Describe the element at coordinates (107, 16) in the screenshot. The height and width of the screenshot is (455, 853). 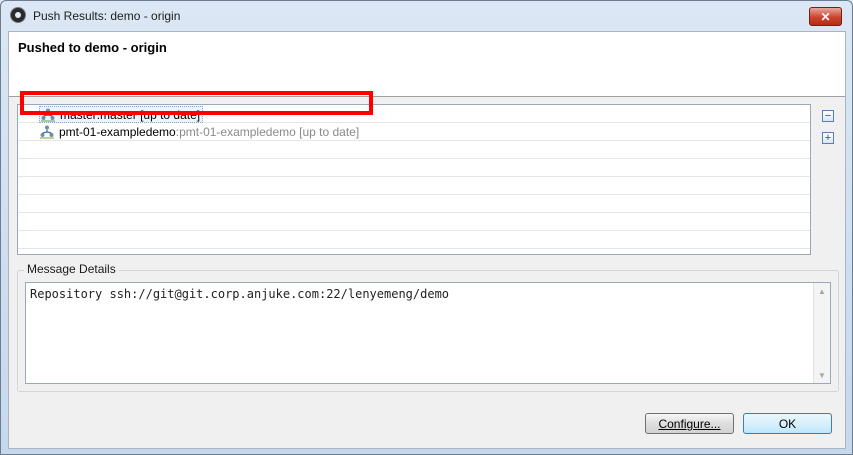
I see `window-title: Push Results: demo - origin` at that location.